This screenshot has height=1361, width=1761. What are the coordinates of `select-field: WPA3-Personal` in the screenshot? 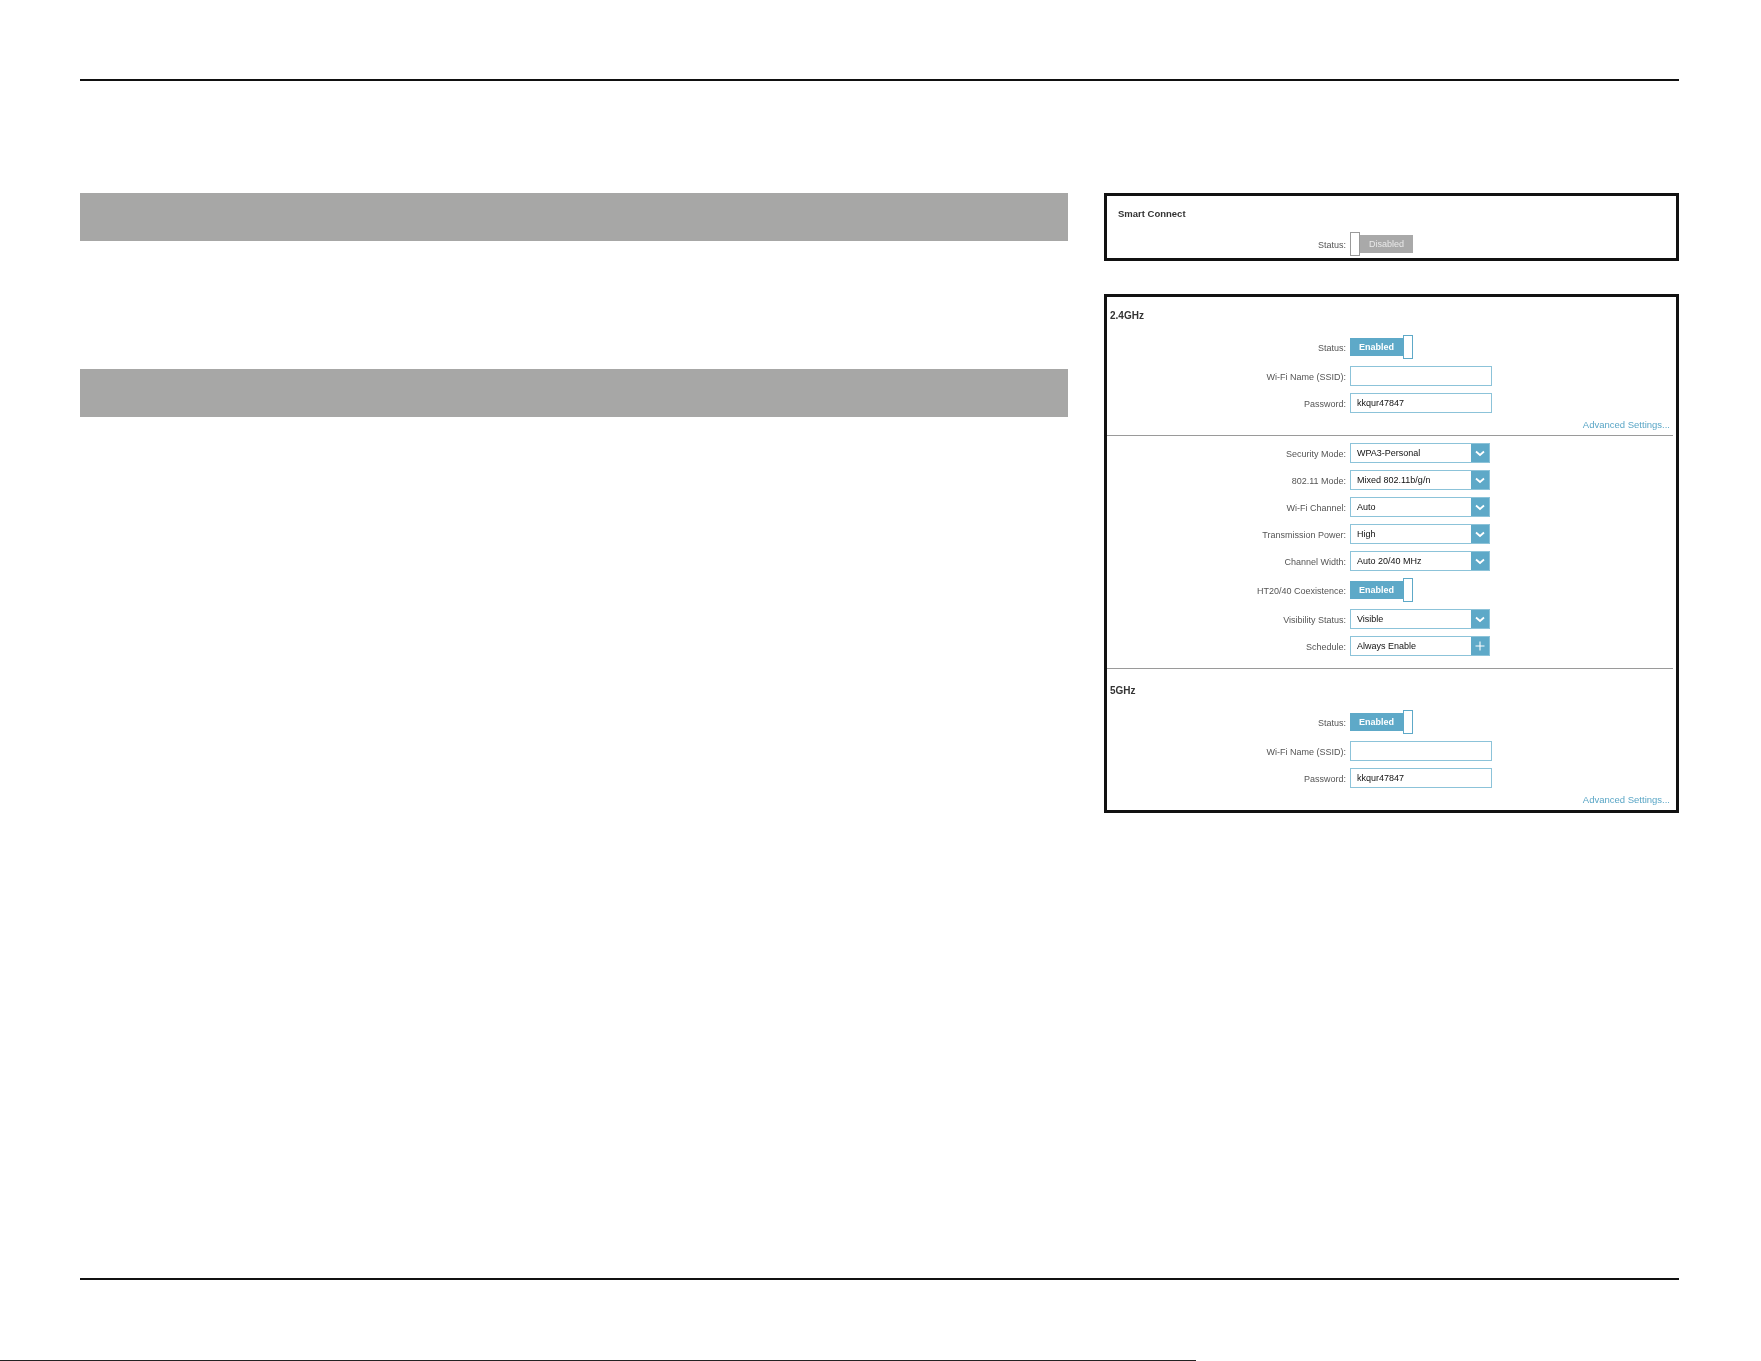 It's located at (1420, 453).